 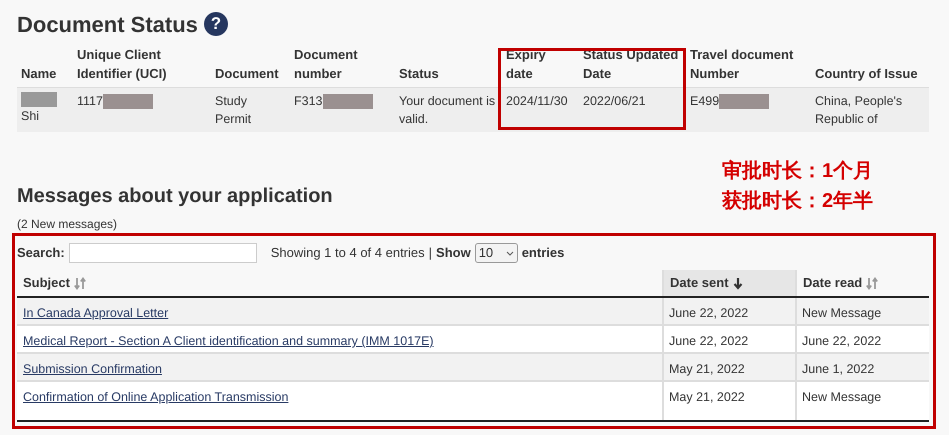 I want to click on annotation-text: 审批时长：1个月, so click(x=798, y=171).